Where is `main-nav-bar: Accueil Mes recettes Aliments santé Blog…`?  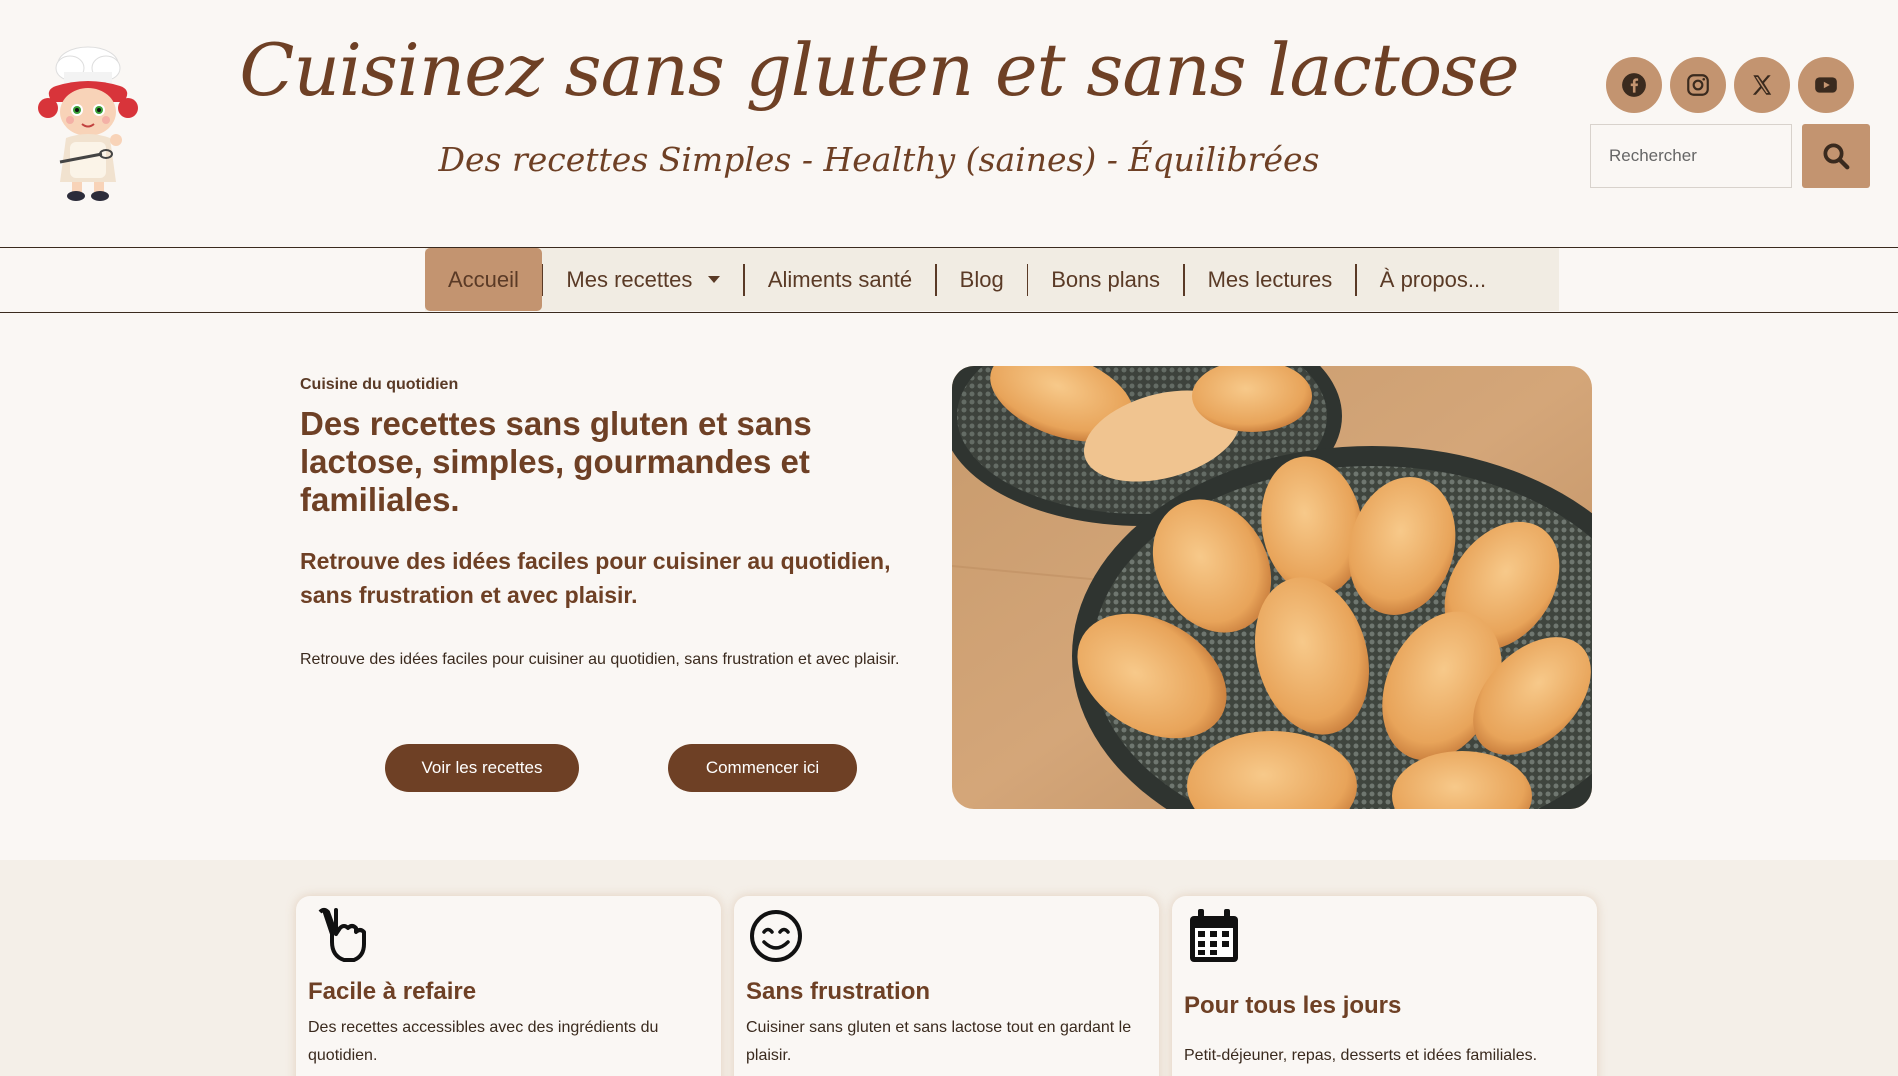
main-nav-bar: Accueil Mes recettes Aliments santé Blog… is located at coordinates (949, 280).